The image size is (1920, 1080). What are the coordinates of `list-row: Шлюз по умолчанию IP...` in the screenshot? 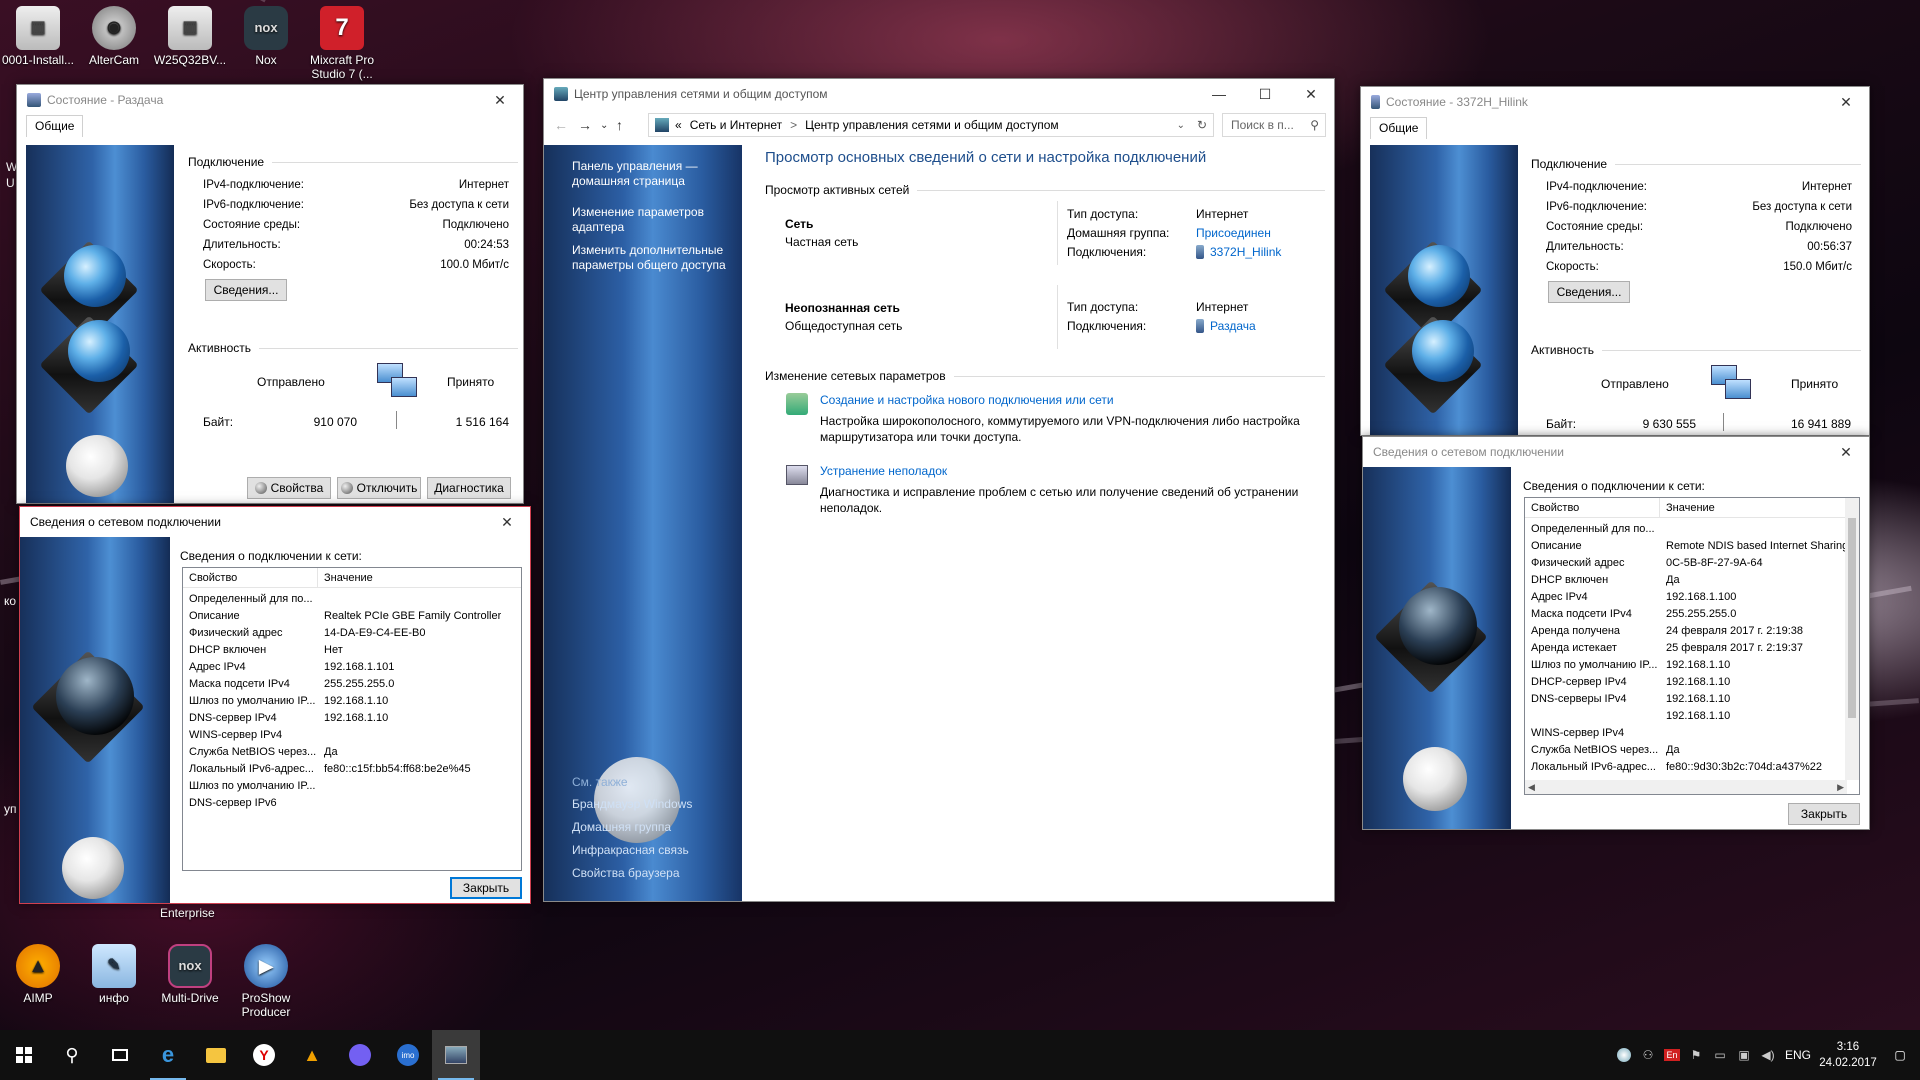 It's located at (352, 785).